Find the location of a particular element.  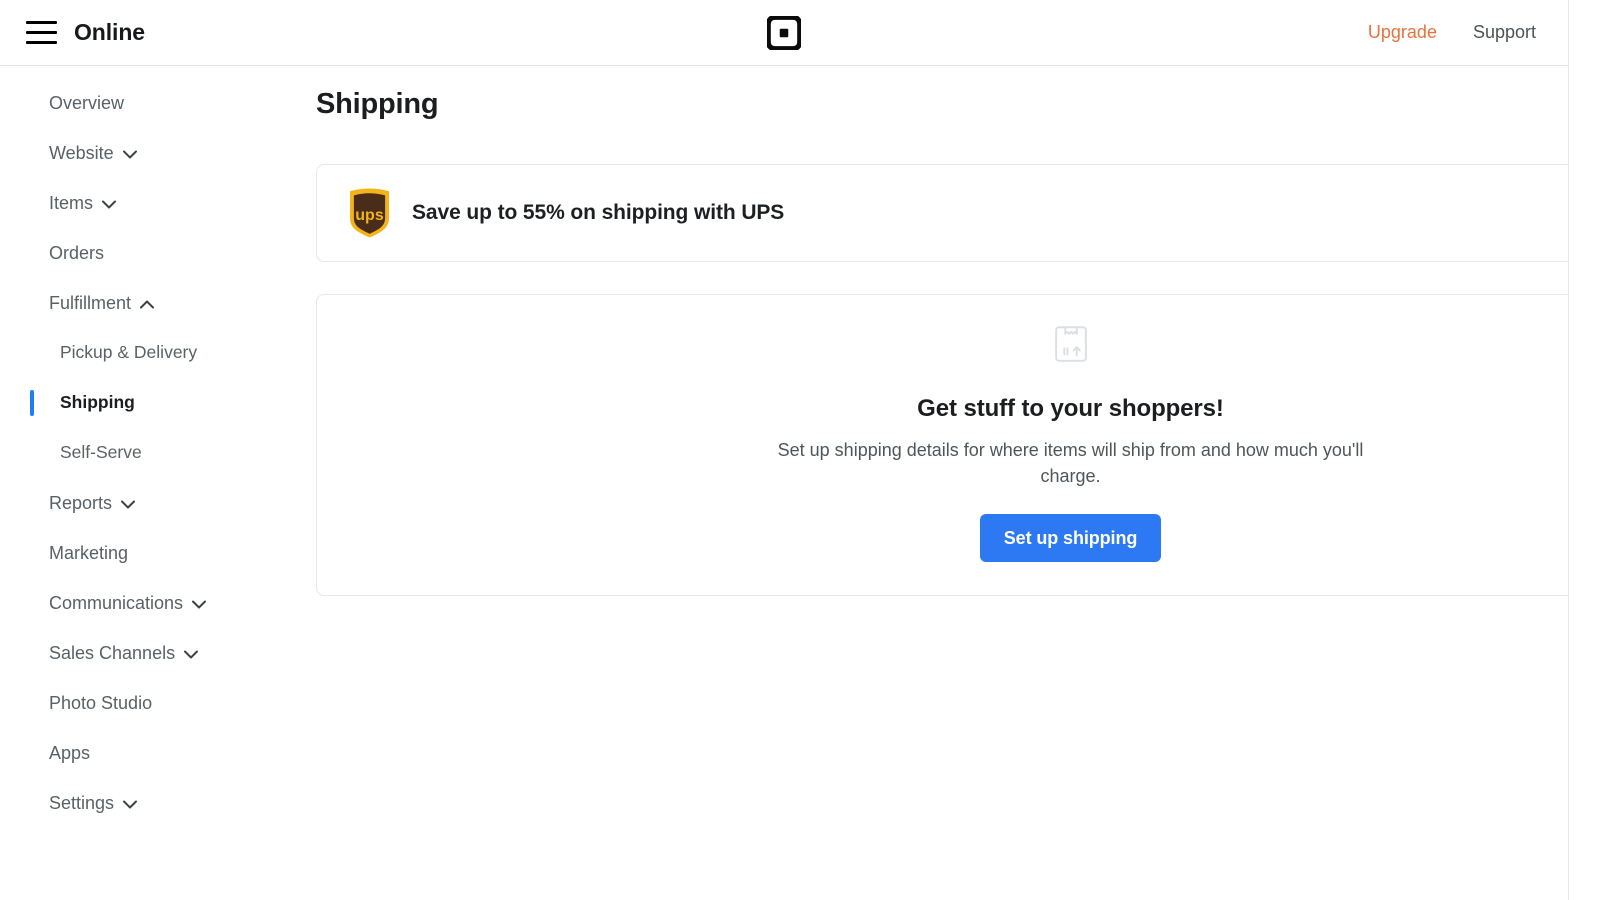

sidebar-item-label: Pickup & Delivery is located at coordinates (129, 352).